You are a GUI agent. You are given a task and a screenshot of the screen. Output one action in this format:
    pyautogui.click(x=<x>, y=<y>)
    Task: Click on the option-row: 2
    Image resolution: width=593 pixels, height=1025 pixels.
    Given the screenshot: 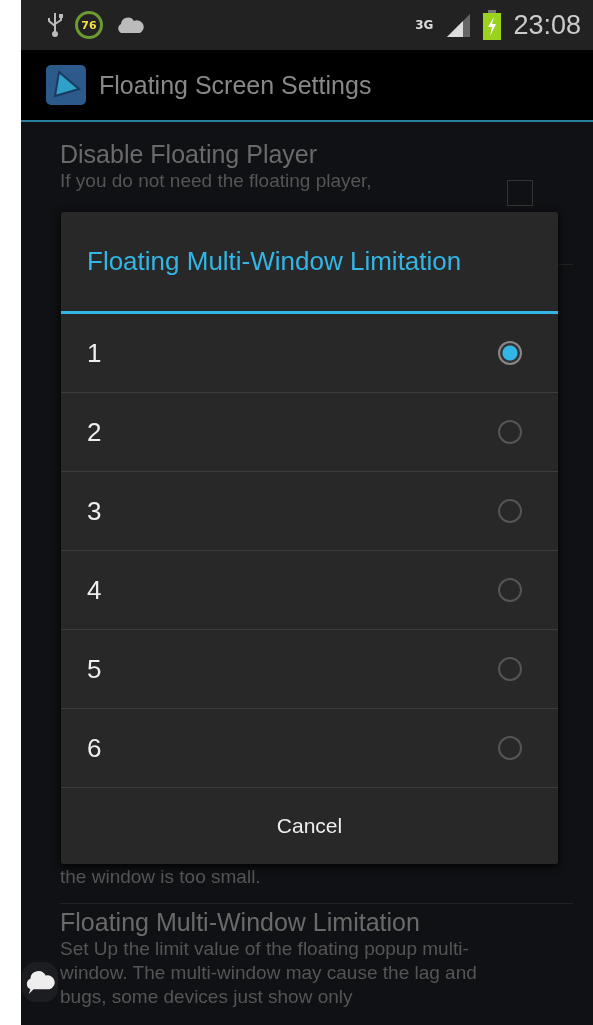 What is the action you would take?
    pyautogui.click(x=309, y=432)
    